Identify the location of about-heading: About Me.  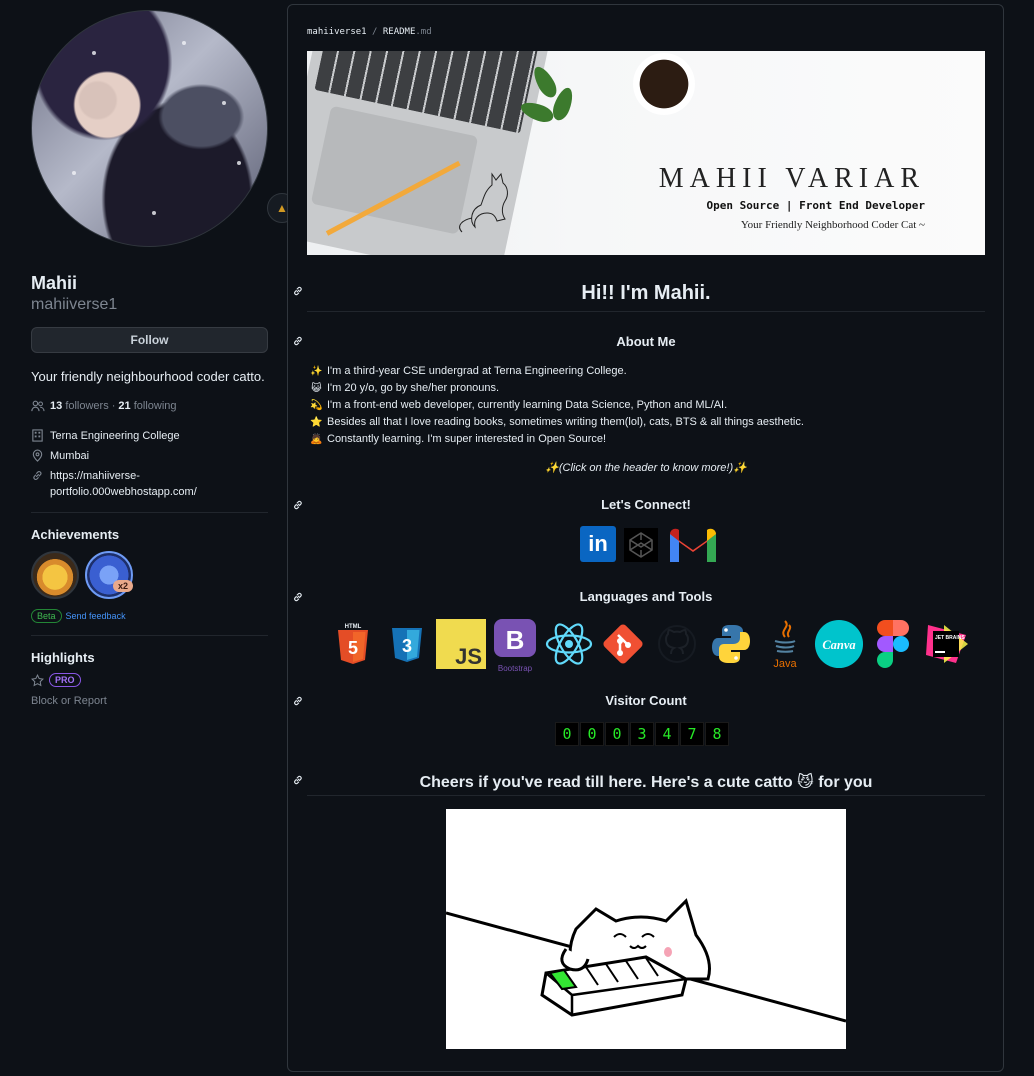
(646, 341).